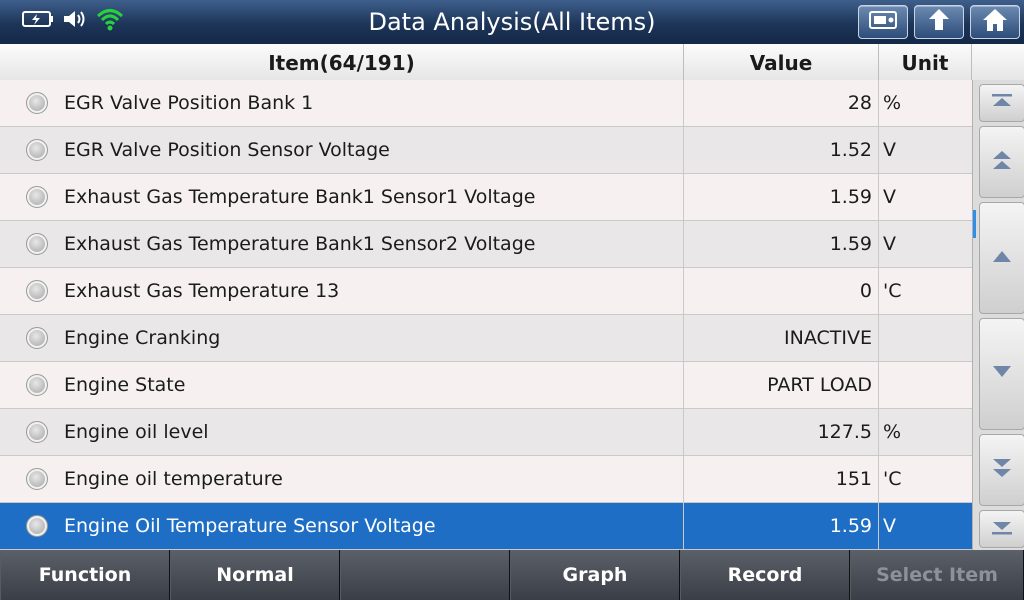 Image resolution: width=1024 pixels, height=600 pixels. I want to click on footer-toolbar: Function Normal Graph Record Select Item, so click(512, 575).